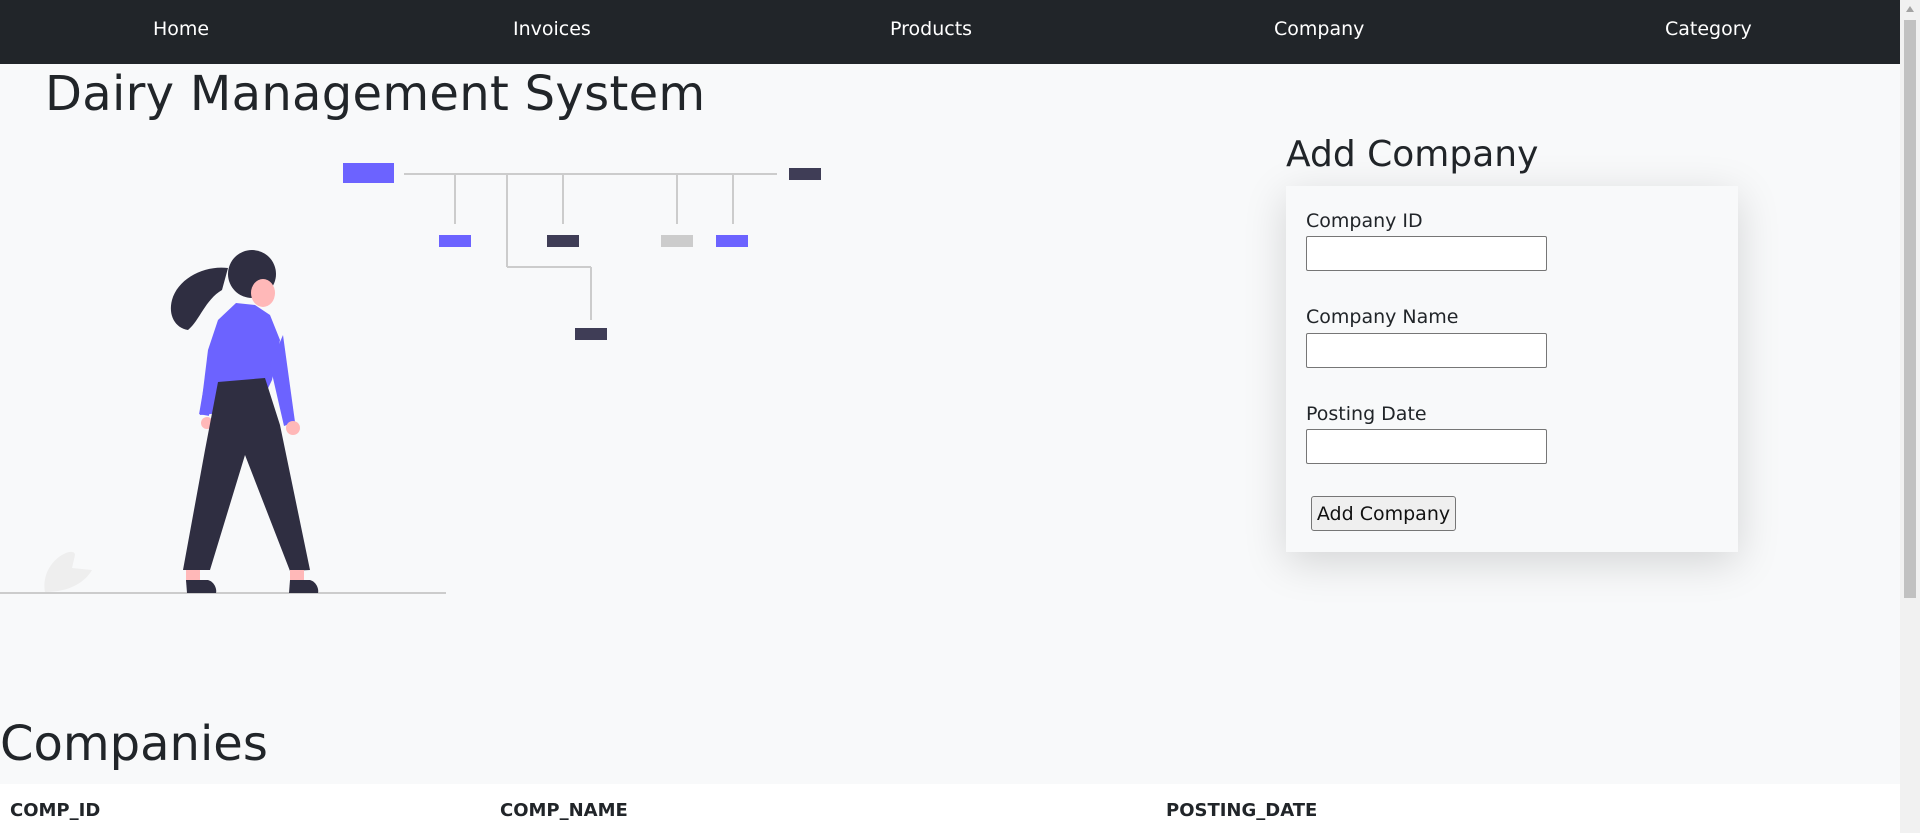 This screenshot has width=1920, height=833. What do you see at coordinates (552, 29) in the screenshot?
I see `nav-invoices-link: Invoices` at bounding box center [552, 29].